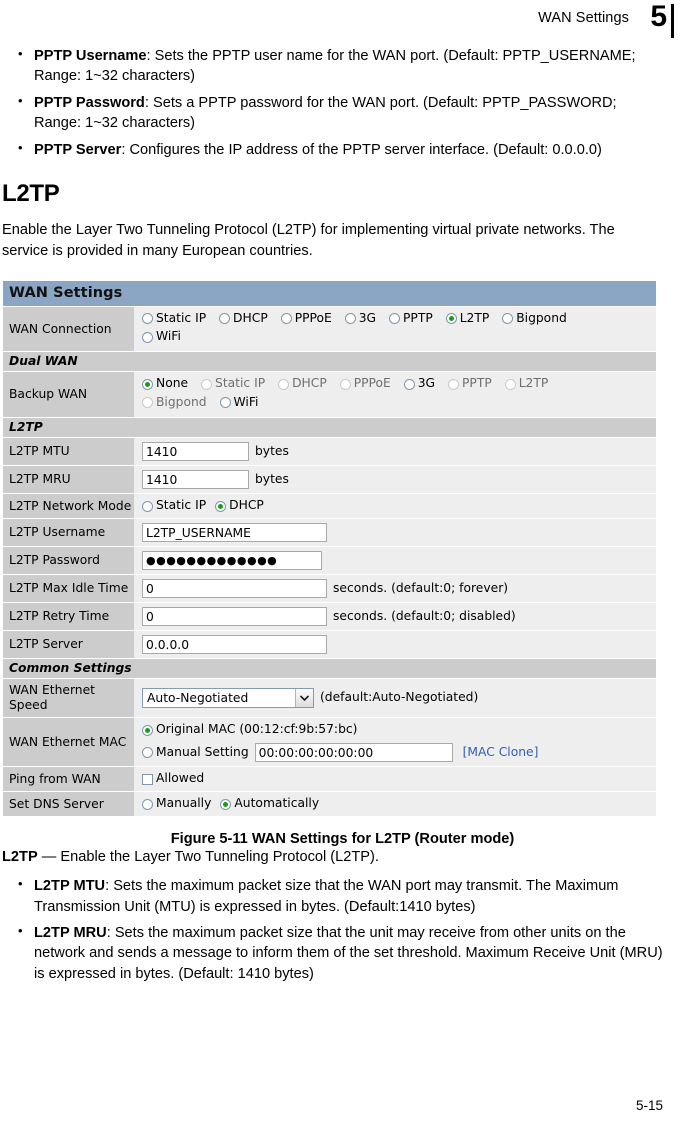 The image size is (685, 1123). What do you see at coordinates (68, 480) in the screenshot?
I see `row-label: L2TP MRU` at bounding box center [68, 480].